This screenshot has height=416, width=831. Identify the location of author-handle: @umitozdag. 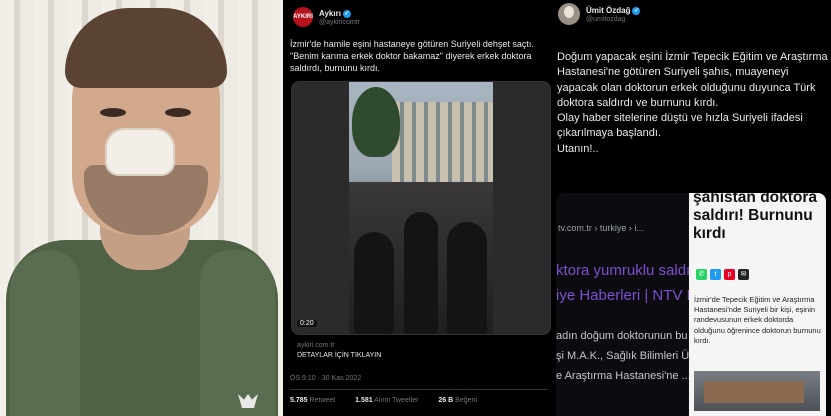
(605, 19).